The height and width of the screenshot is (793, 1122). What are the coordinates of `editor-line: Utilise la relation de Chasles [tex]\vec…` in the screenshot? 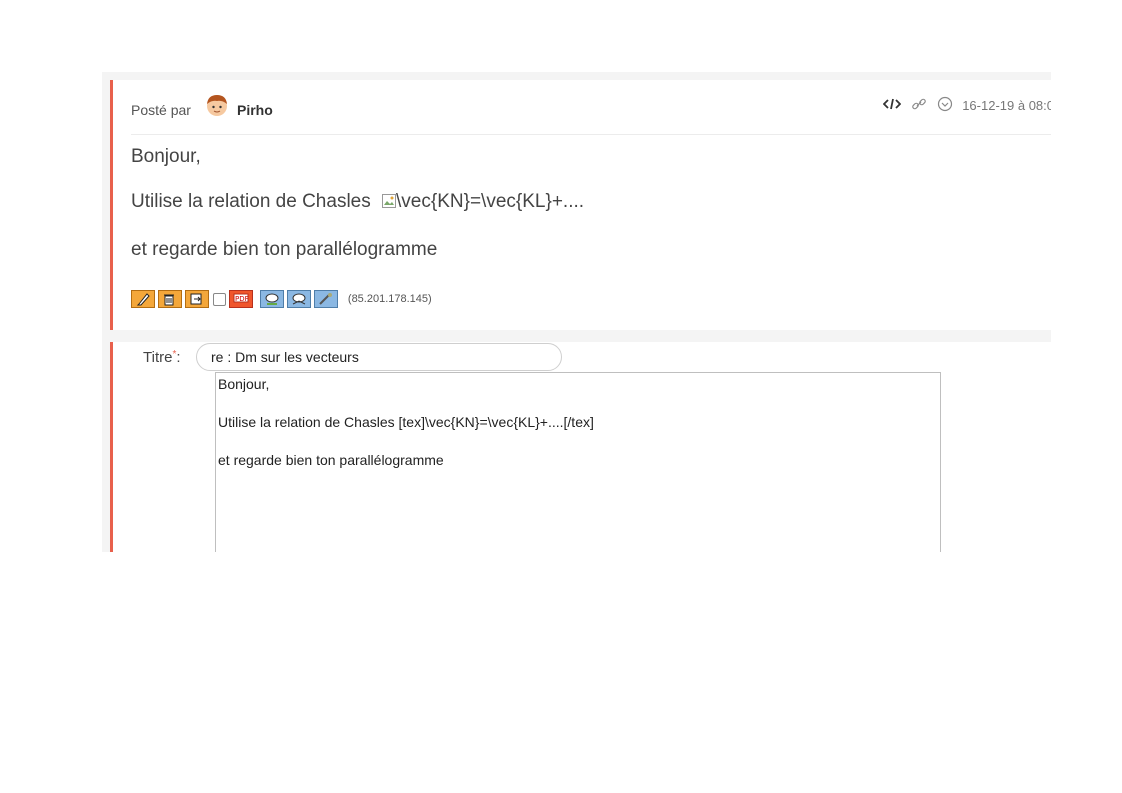 It's located at (406, 422).